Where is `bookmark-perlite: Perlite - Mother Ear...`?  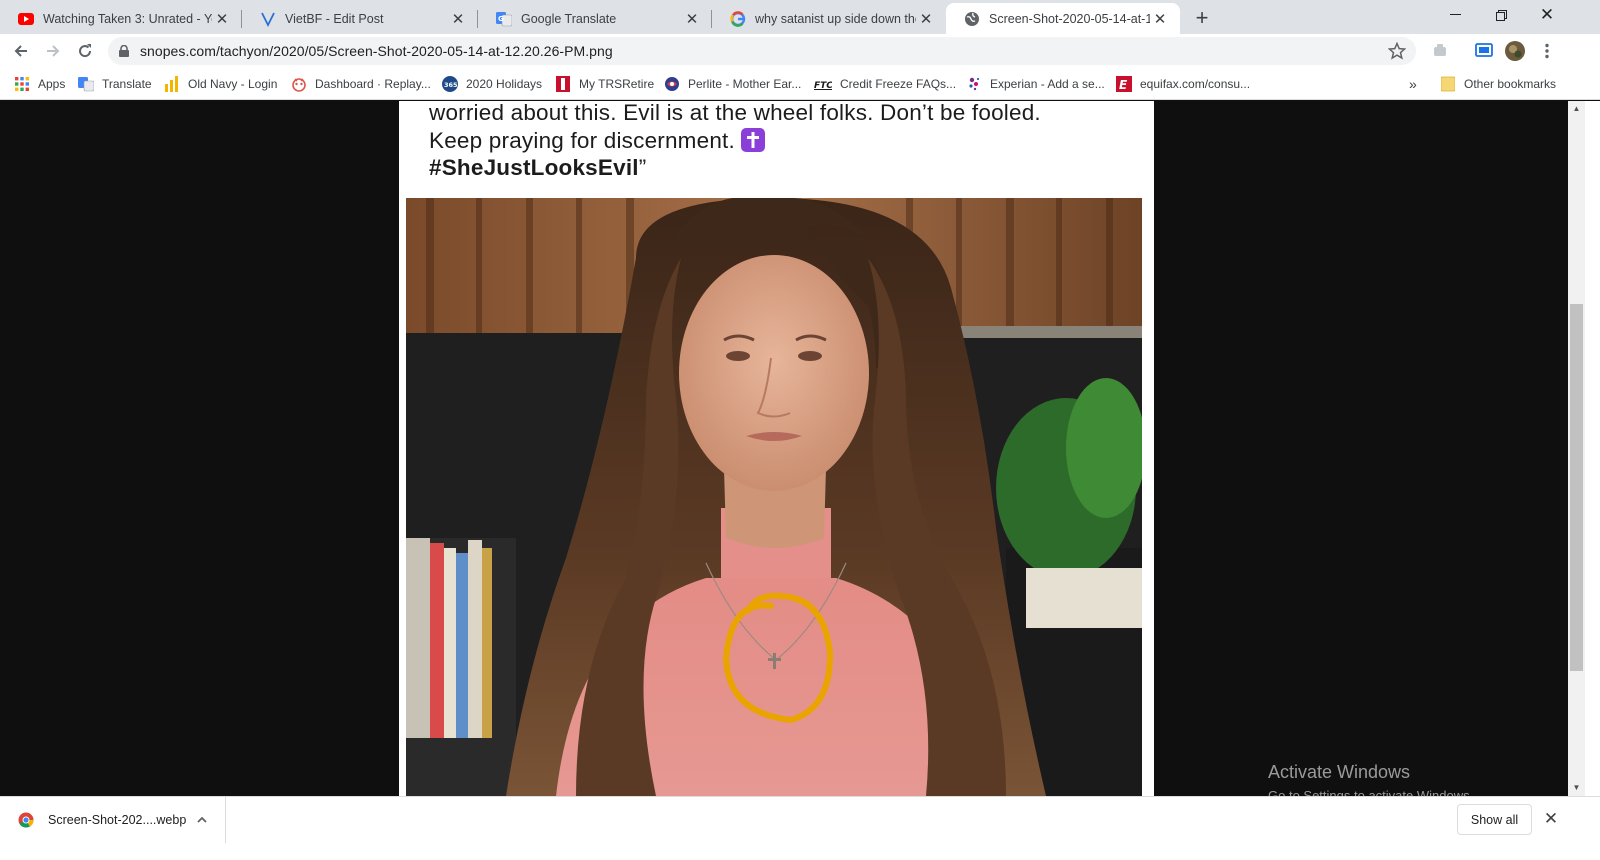 bookmark-perlite: Perlite - Mother Ear... is located at coordinates (732, 84).